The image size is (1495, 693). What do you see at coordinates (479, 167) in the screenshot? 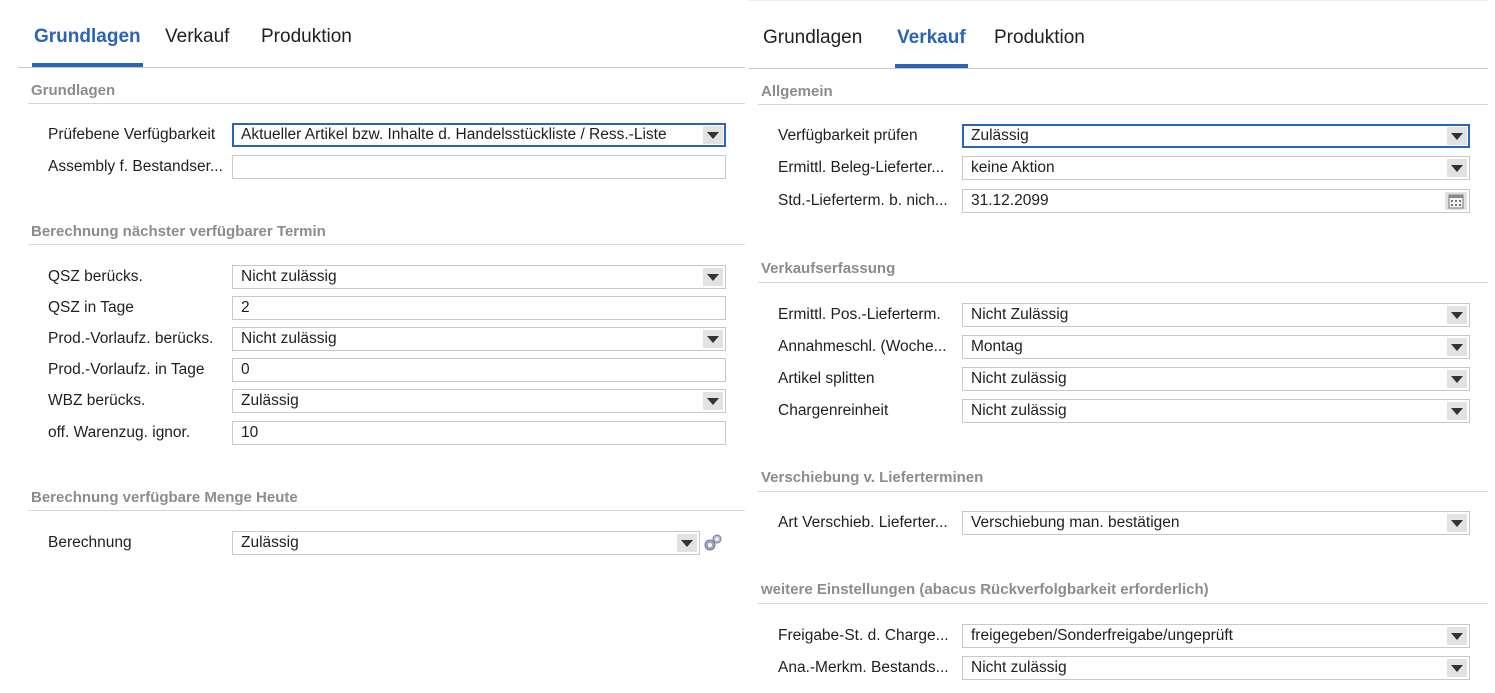
I see `assembly-bestandsermittlung-input` at bounding box center [479, 167].